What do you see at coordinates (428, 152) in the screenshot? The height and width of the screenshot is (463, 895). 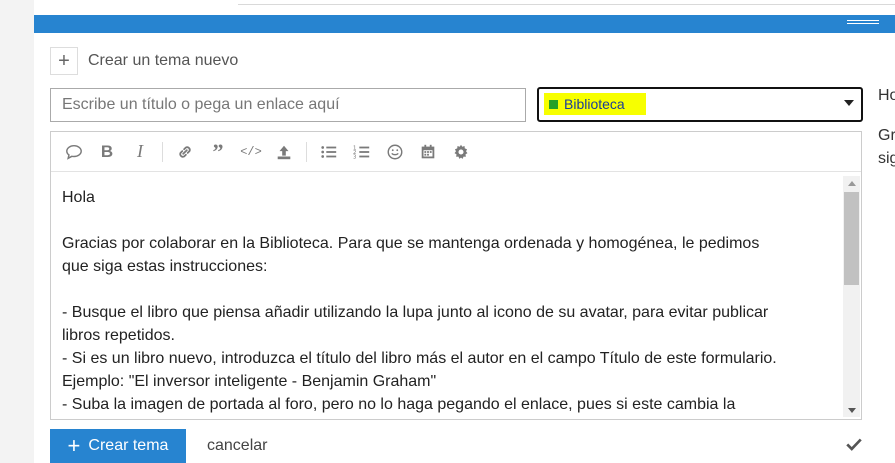 I see `calendar-icon` at bounding box center [428, 152].